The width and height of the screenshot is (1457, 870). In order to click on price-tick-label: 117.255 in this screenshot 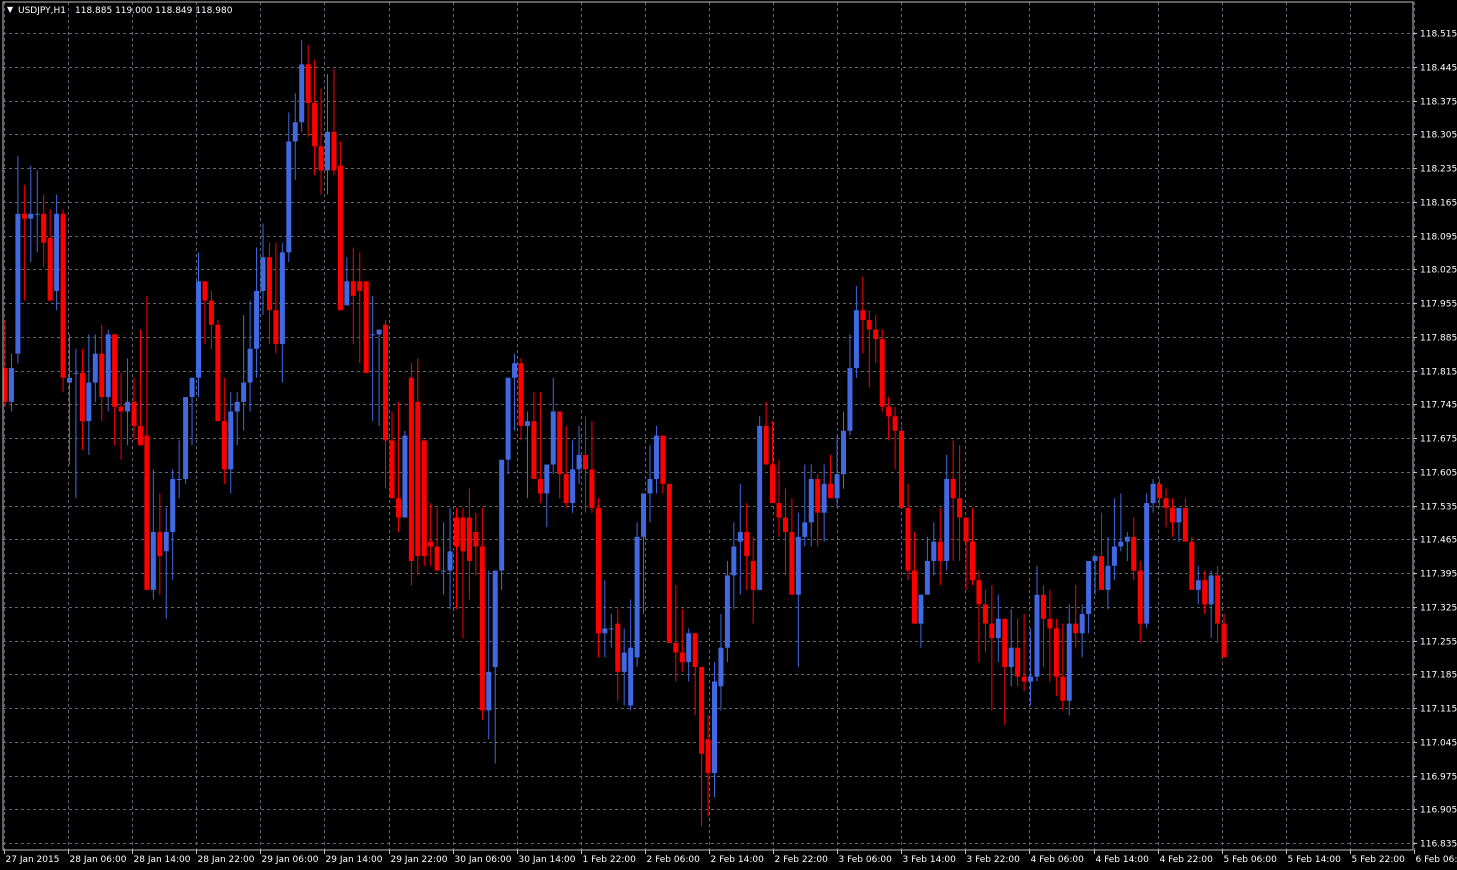, I will do `click(1438, 643)`.